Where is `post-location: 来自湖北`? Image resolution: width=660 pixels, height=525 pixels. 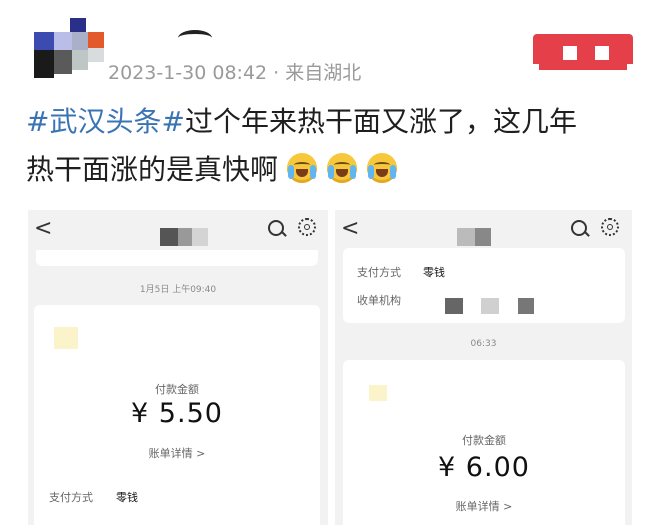 post-location: 来自湖北 is located at coordinates (323, 73).